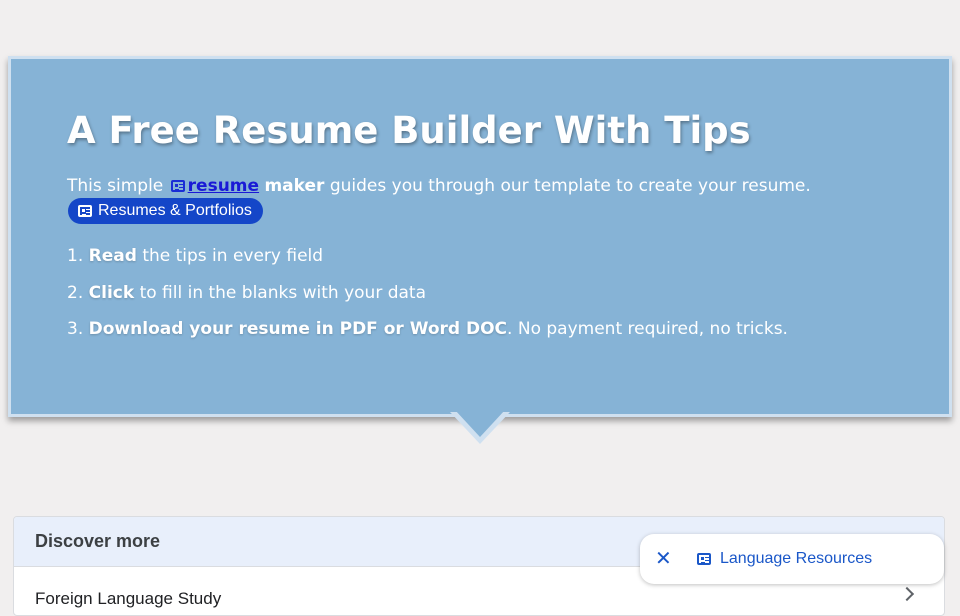 The image size is (960, 616). What do you see at coordinates (75, 329) in the screenshot?
I see `step-number: 3.` at bounding box center [75, 329].